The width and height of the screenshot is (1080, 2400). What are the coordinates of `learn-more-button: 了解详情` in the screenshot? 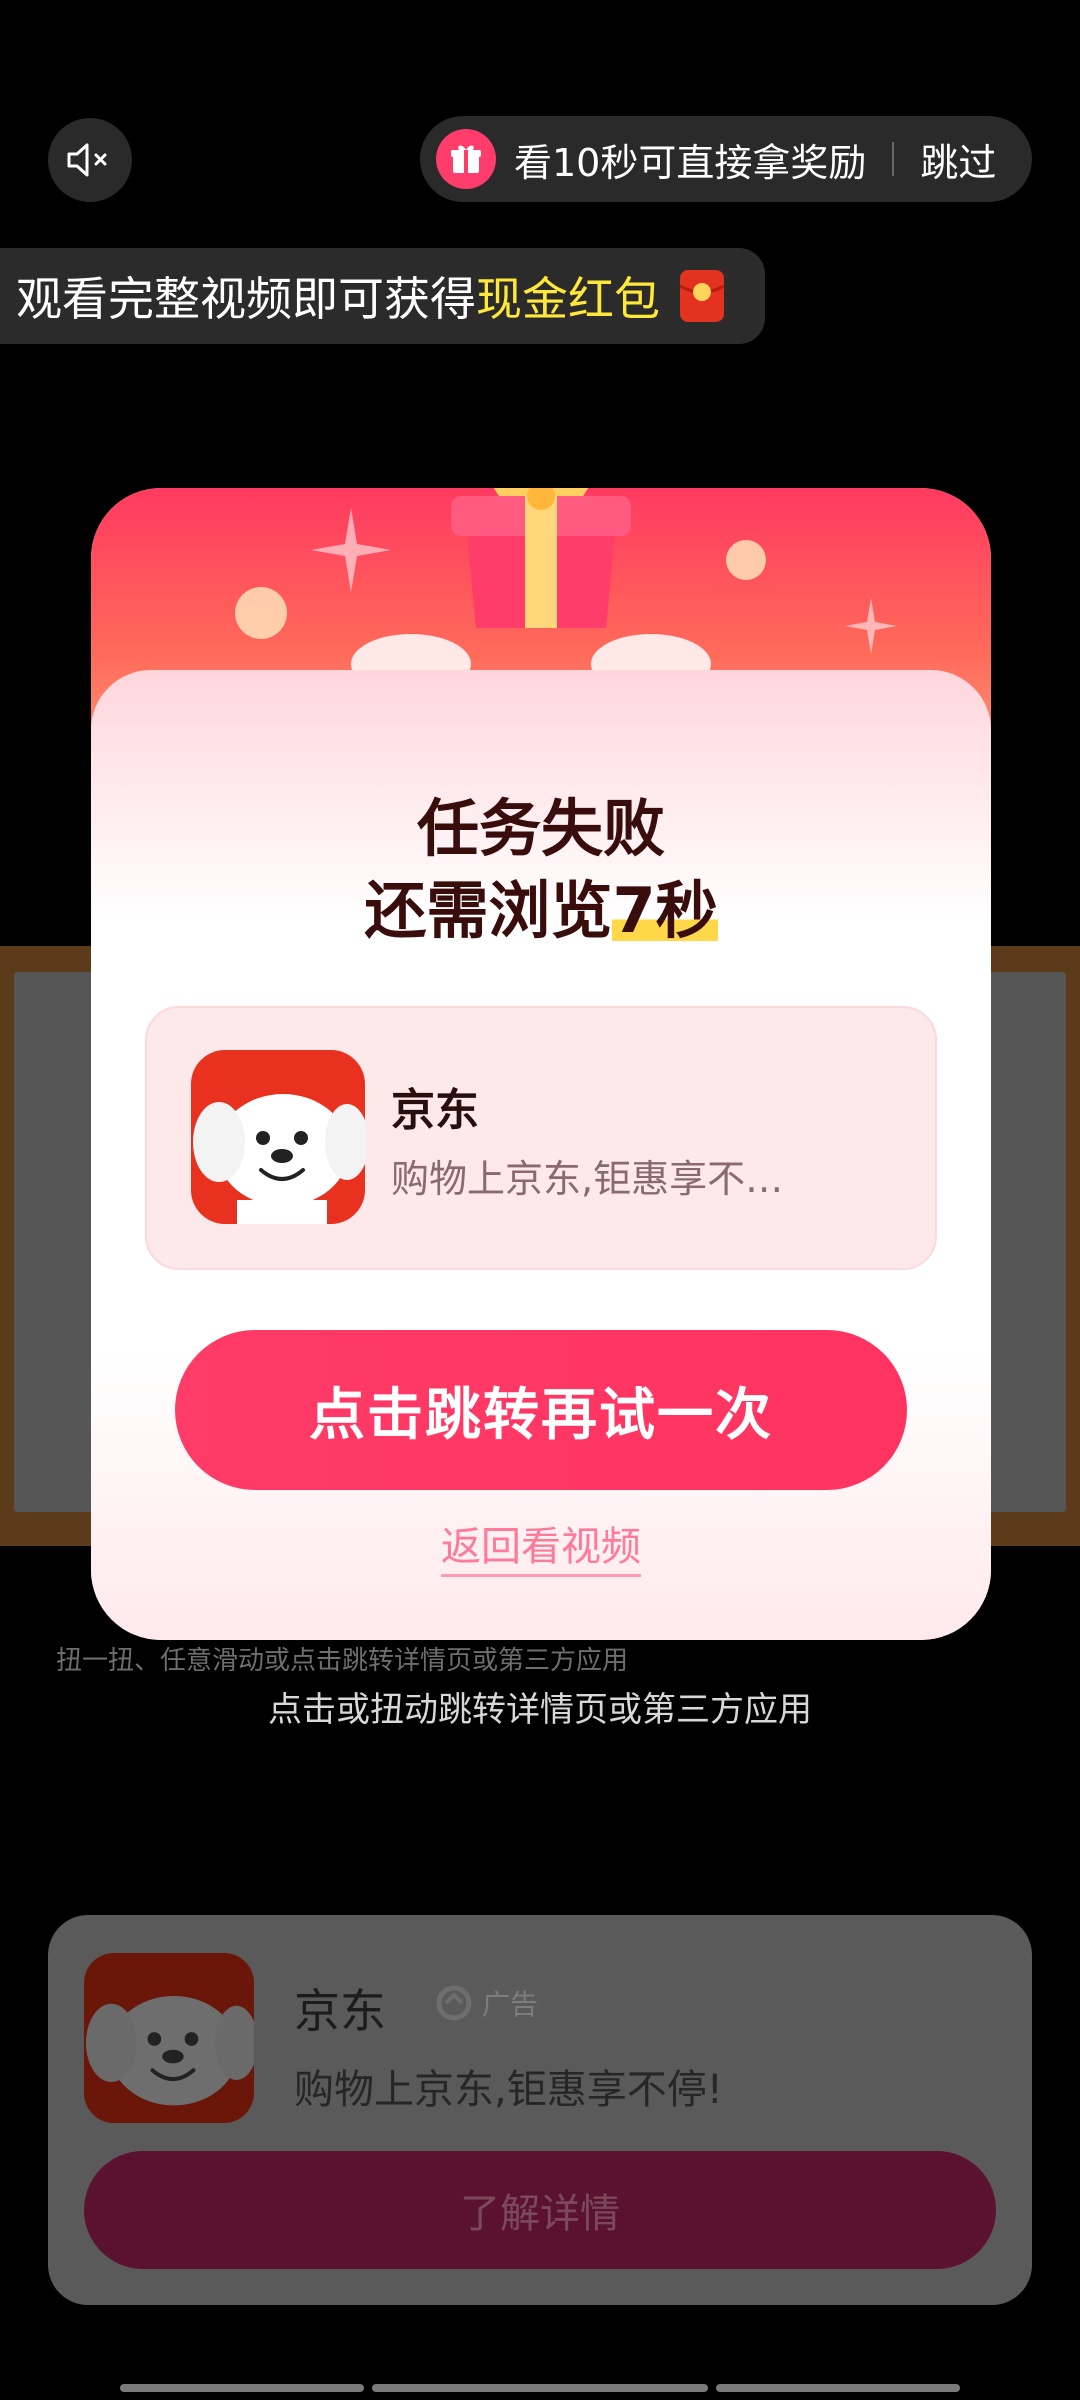 It's located at (540, 2210).